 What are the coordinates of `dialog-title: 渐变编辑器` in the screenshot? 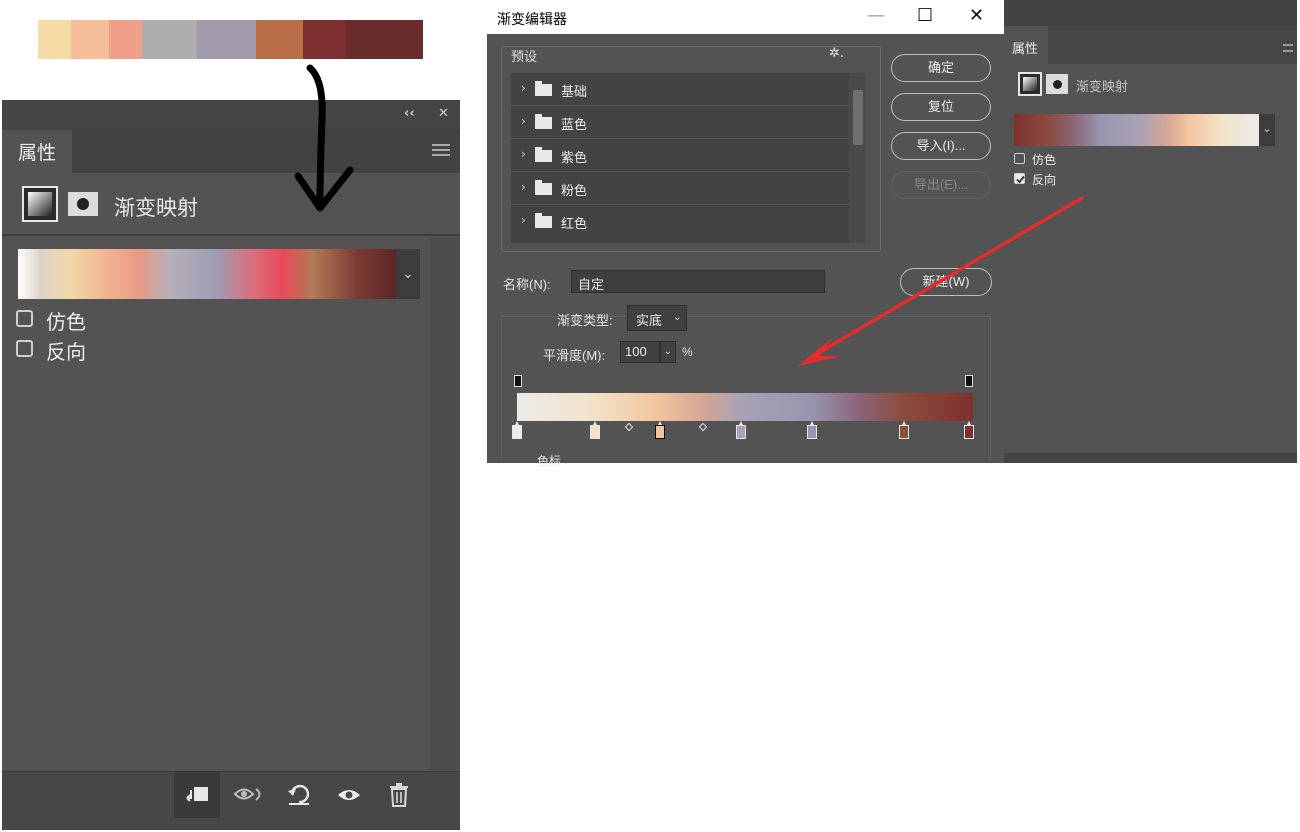 It's located at (532, 19).